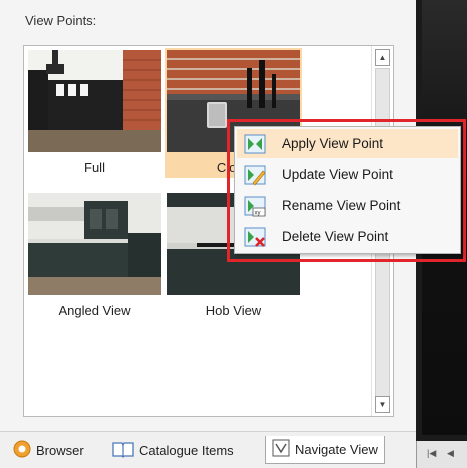 This screenshot has height=468, width=467. Describe the element at coordinates (382, 57) in the screenshot. I see `scroll-up-button: ▲` at that location.